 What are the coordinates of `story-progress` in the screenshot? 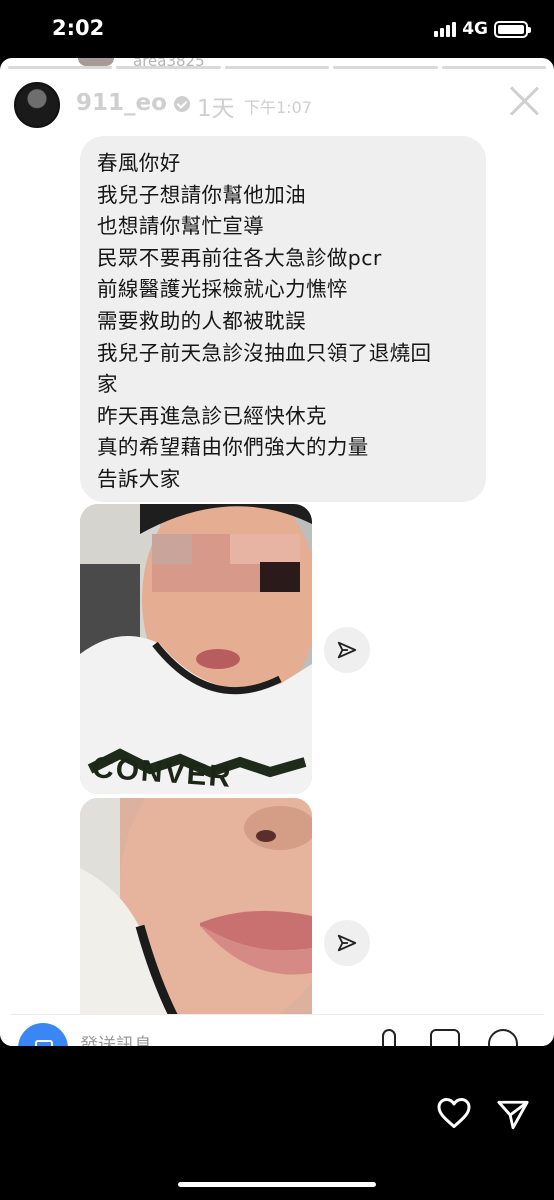 It's located at (277, 67).